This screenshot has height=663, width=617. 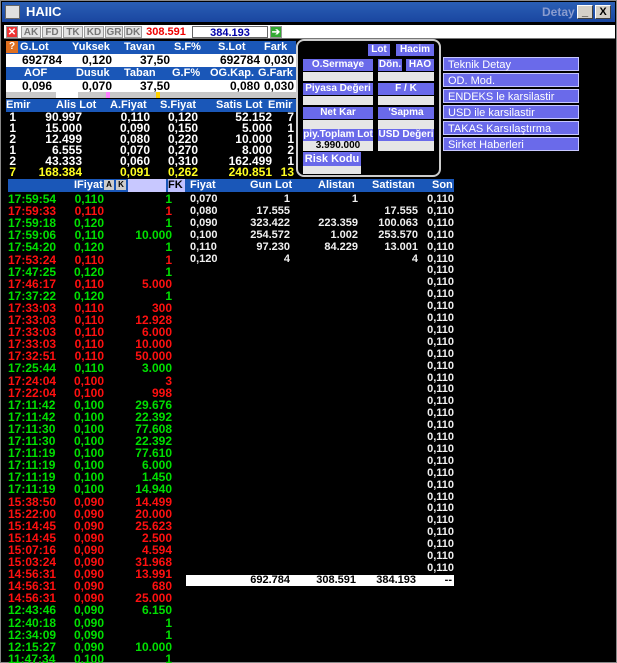 I want to click on total-alistan: 308.591, so click(x=336, y=580).